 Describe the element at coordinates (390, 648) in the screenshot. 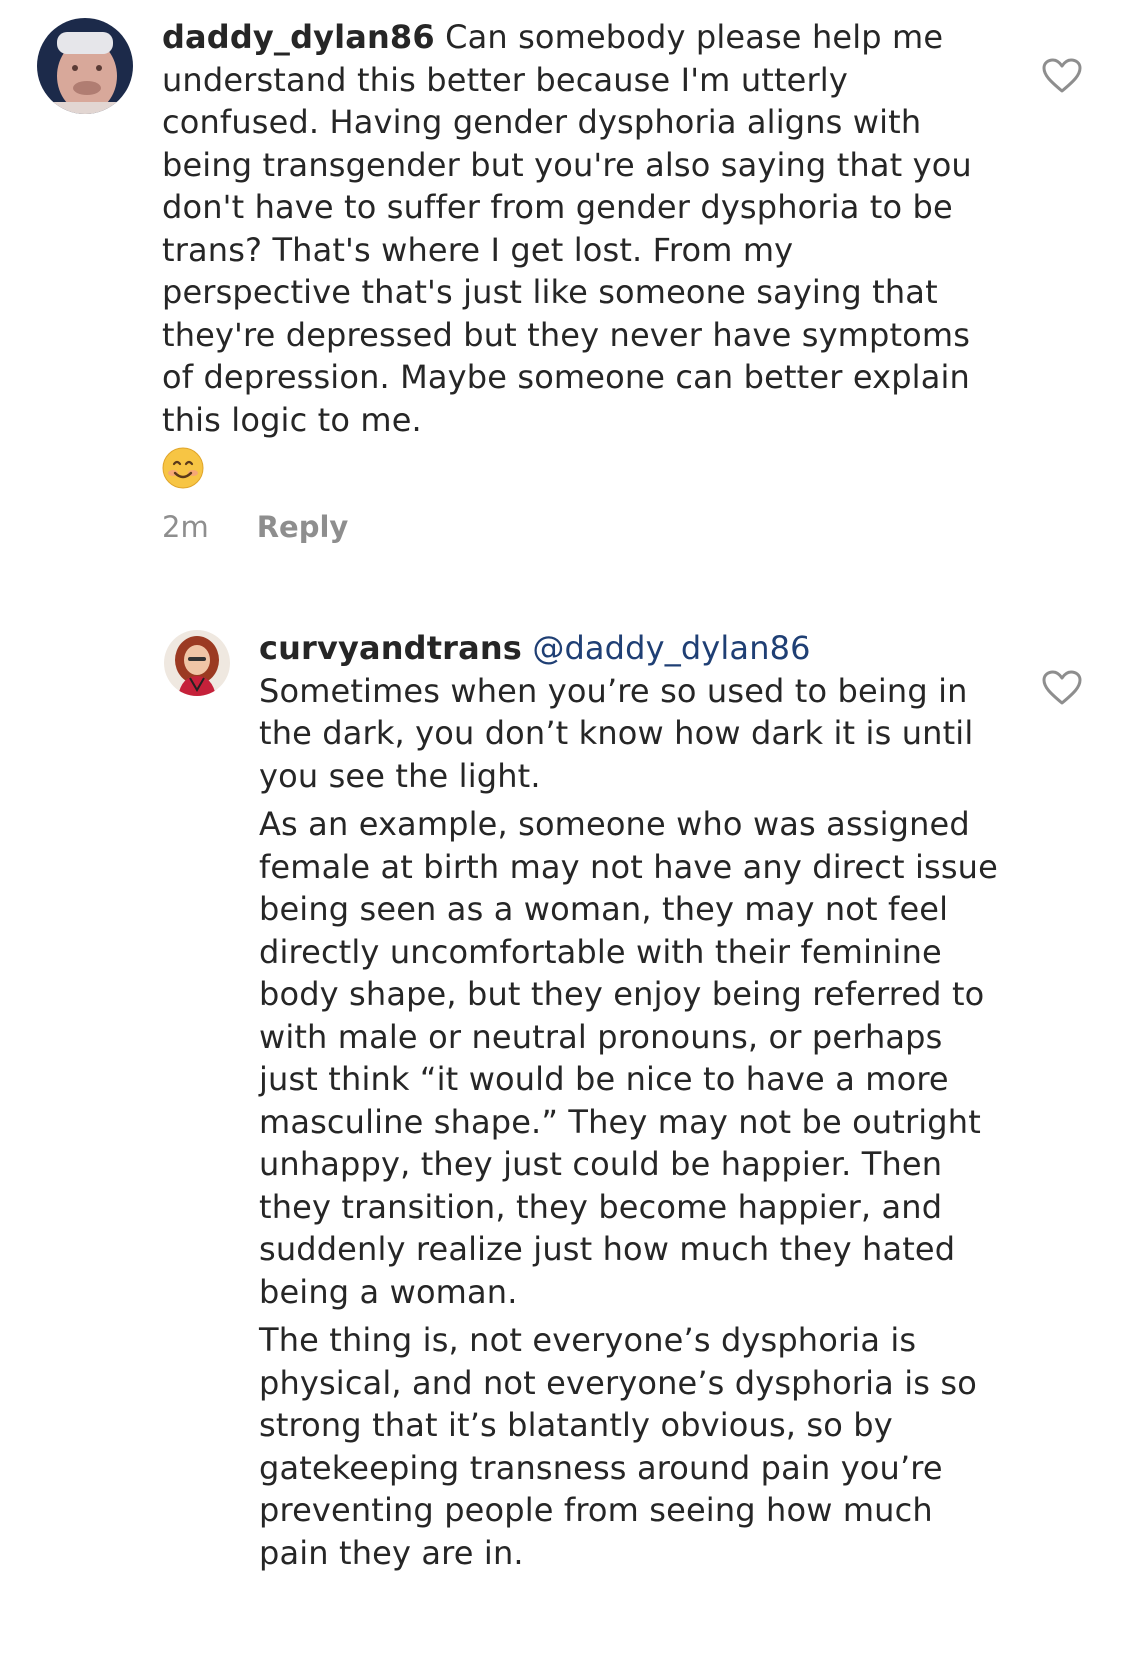

I see `reply-username: curvyandtrans` at that location.